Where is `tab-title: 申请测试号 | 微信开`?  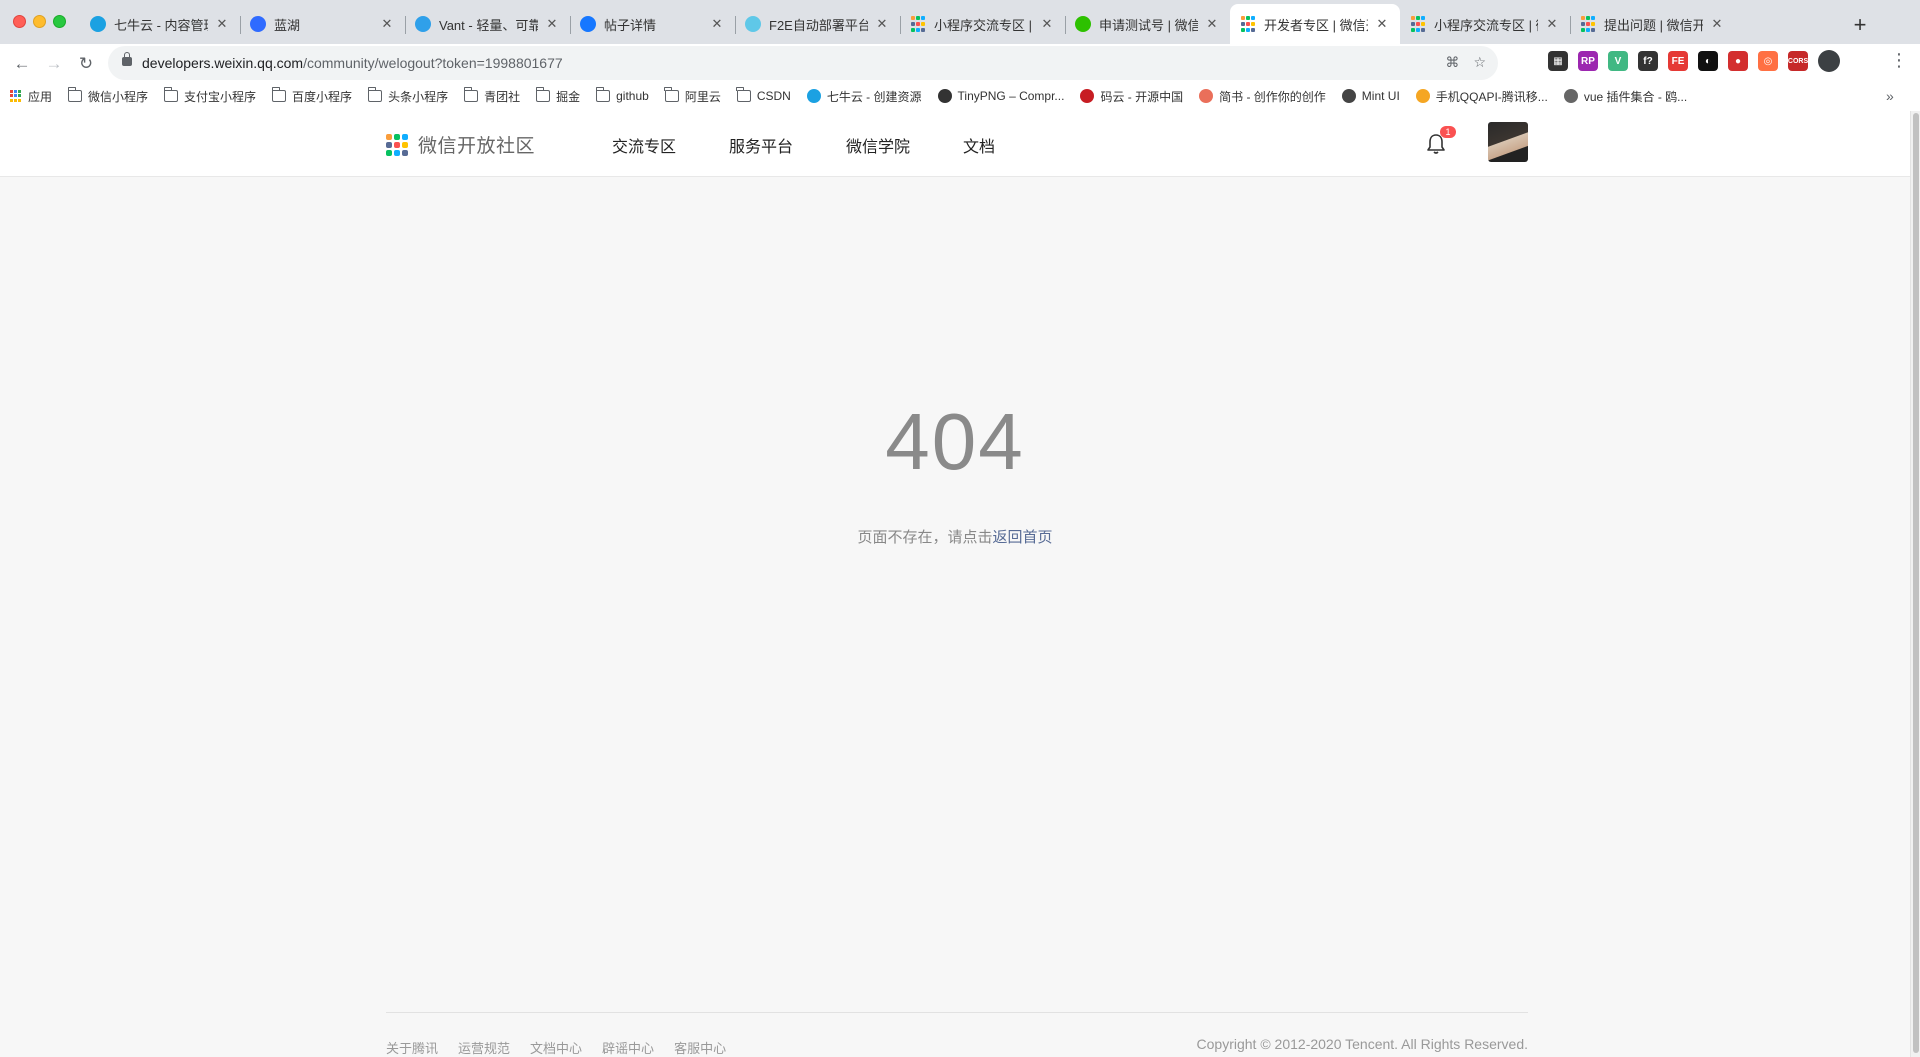 tab-title: 申请测试号 | 微信开 is located at coordinates (1148, 25).